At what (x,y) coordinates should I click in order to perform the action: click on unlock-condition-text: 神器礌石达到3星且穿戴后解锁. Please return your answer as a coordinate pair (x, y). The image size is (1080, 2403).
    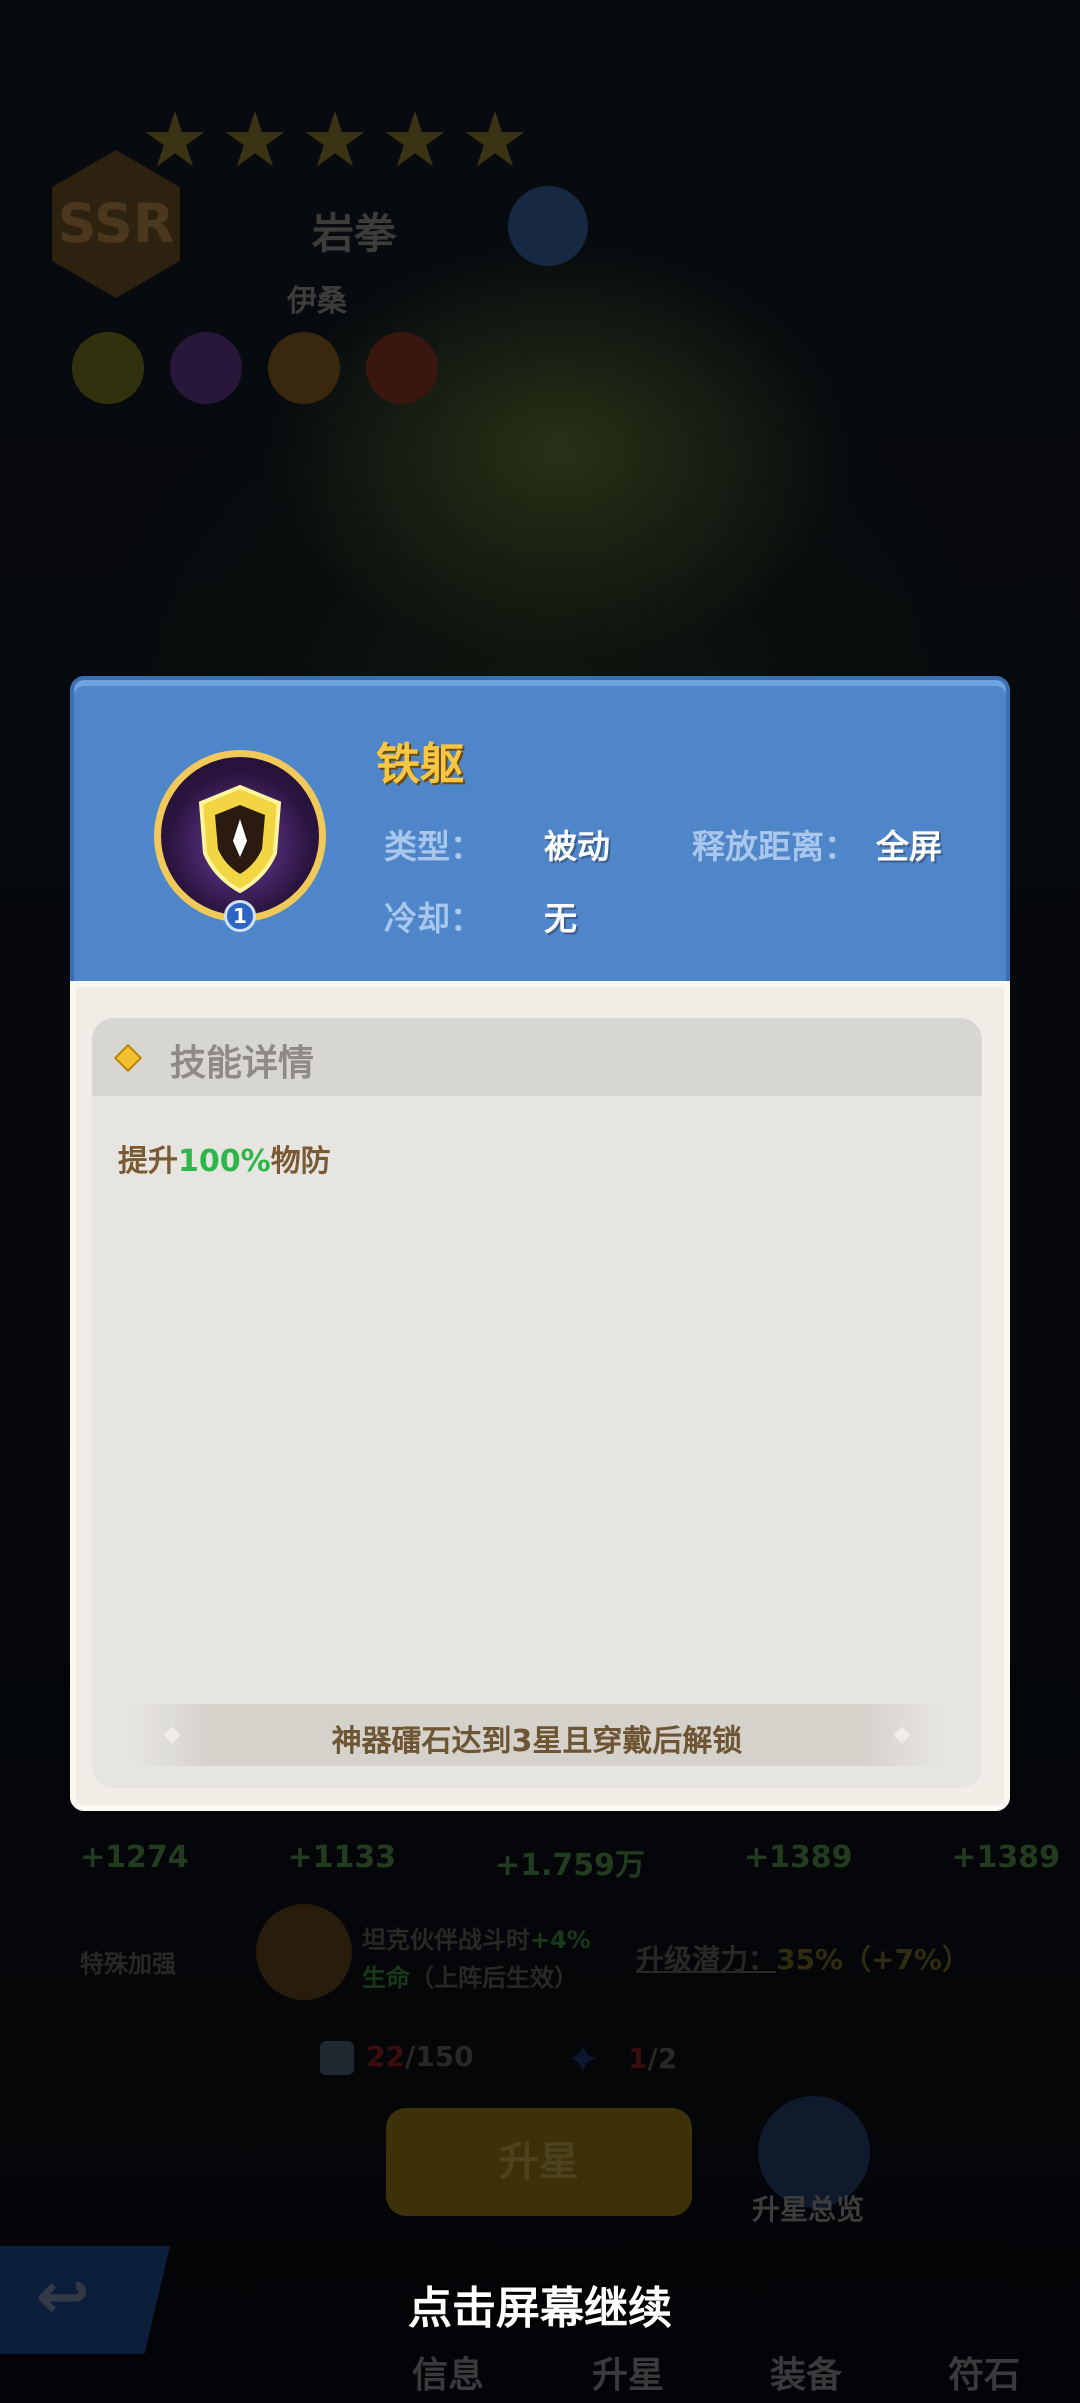
    Looking at the image, I should click on (537, 1741).